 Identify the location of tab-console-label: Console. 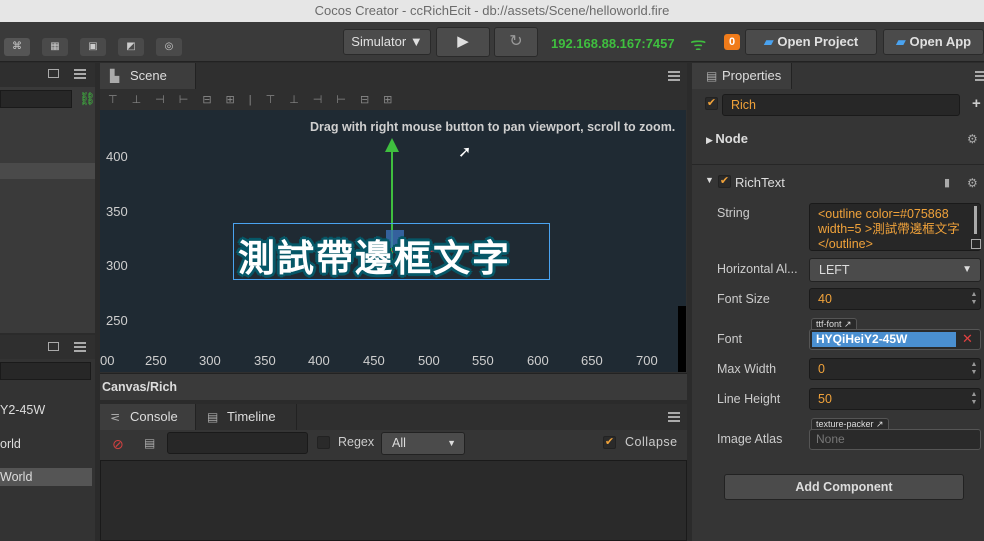
(154, 416).